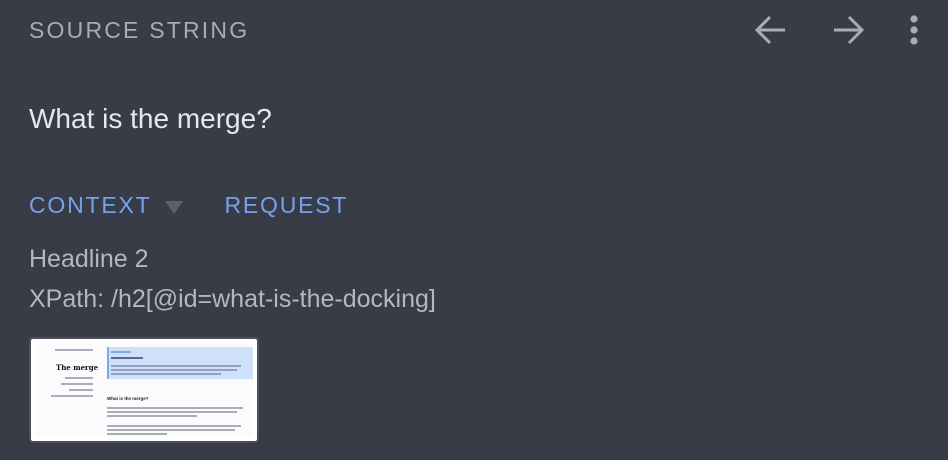  I want to click on source-string-text: What is the merge?, so click(150, 118).